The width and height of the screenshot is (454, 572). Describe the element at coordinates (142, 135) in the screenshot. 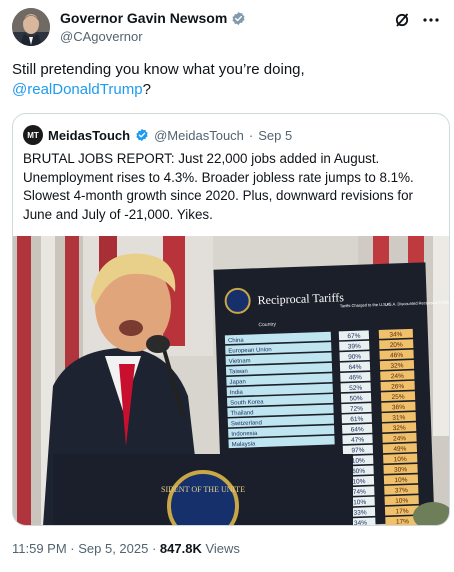

I see `verified-blue-icon` at that location.